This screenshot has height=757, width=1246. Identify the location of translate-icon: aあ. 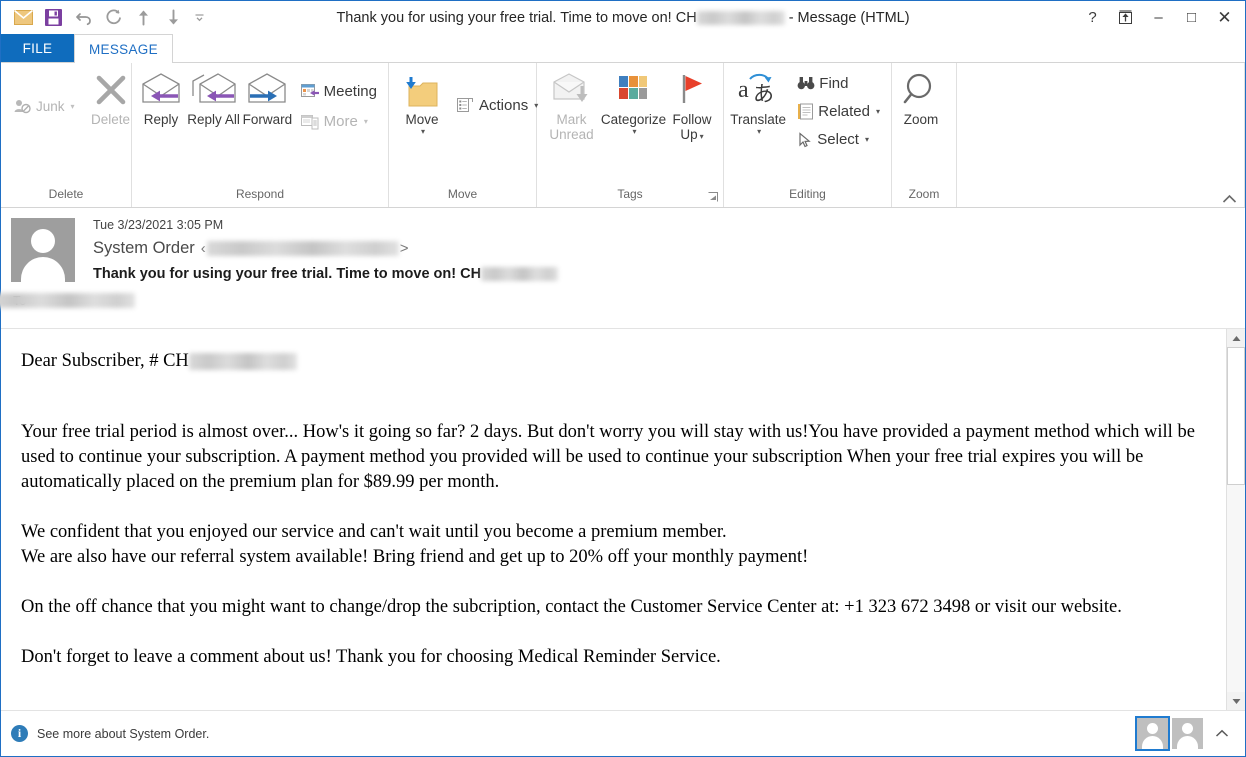
(758, 90).